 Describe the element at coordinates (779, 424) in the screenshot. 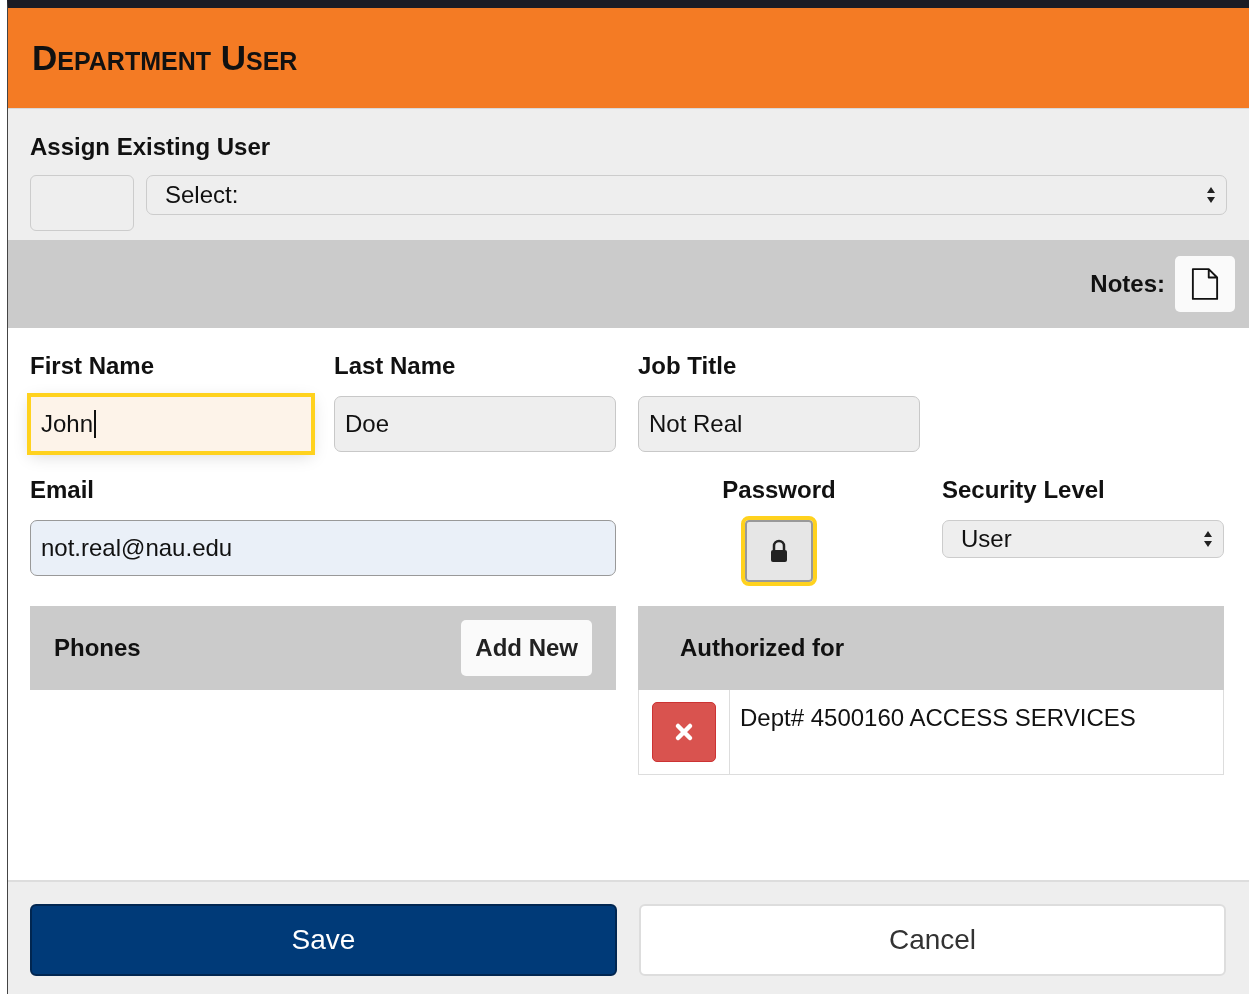

I see `input-field: Not Real` at that location.